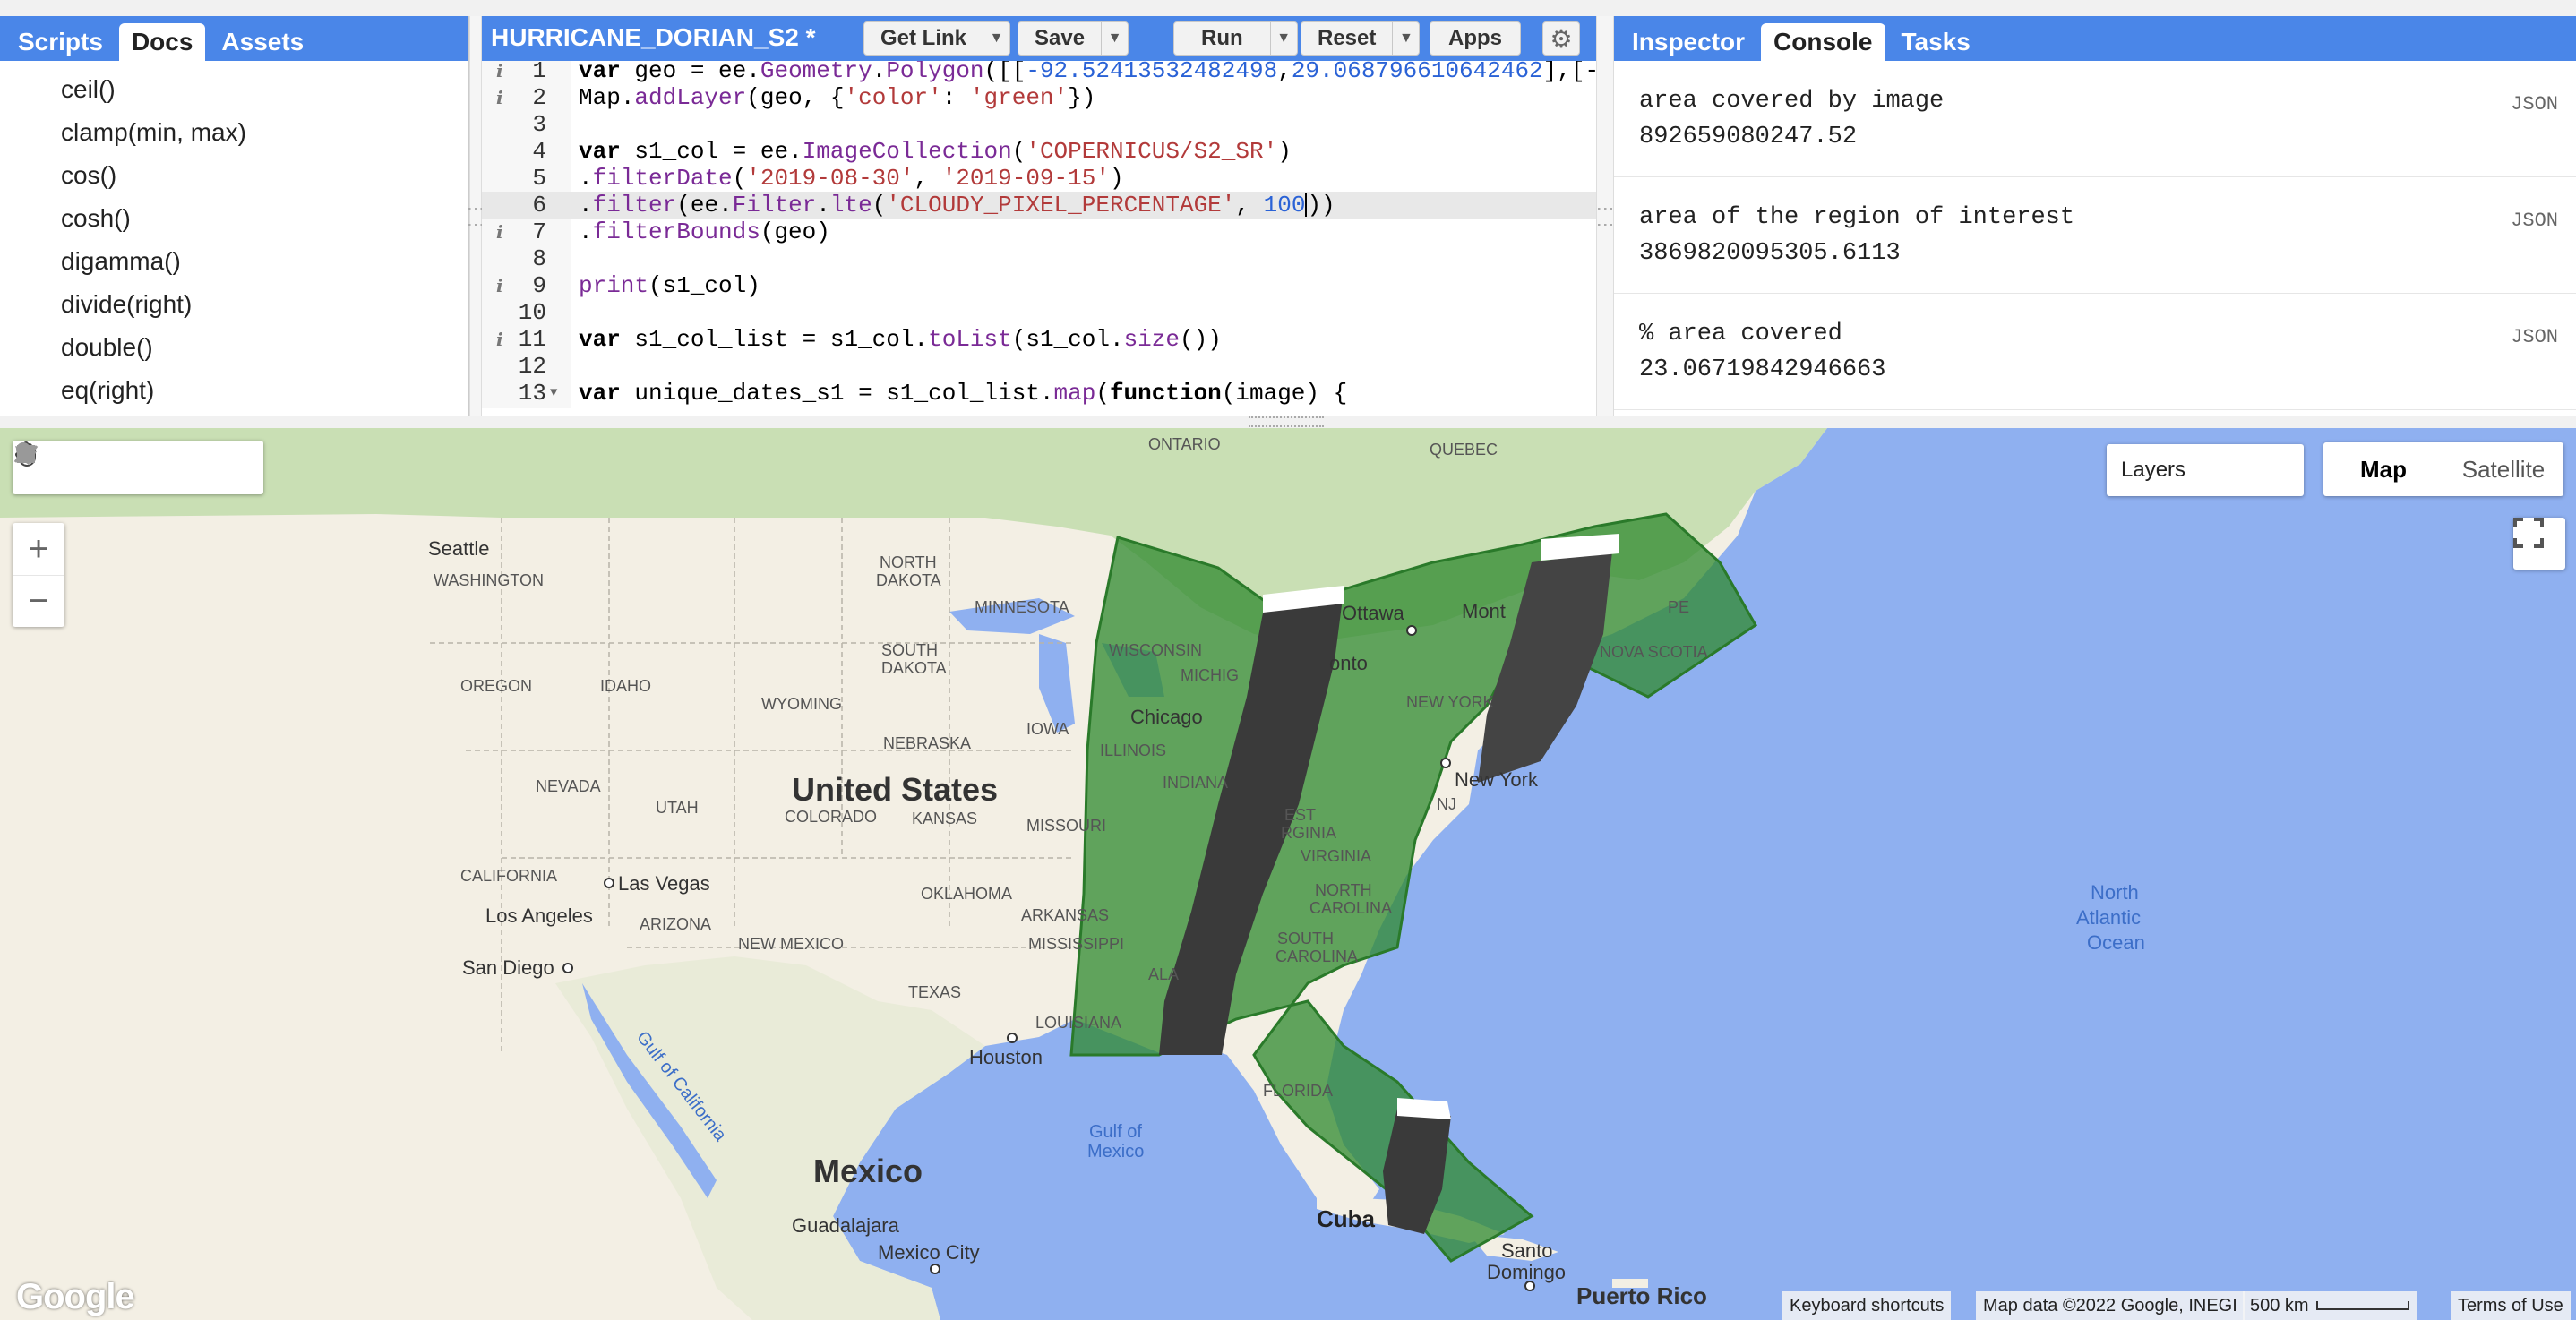 This screenshot has width=2576, height=1320. I want to click on label-south-dakota-1: SOUTH, so click(909, 650).